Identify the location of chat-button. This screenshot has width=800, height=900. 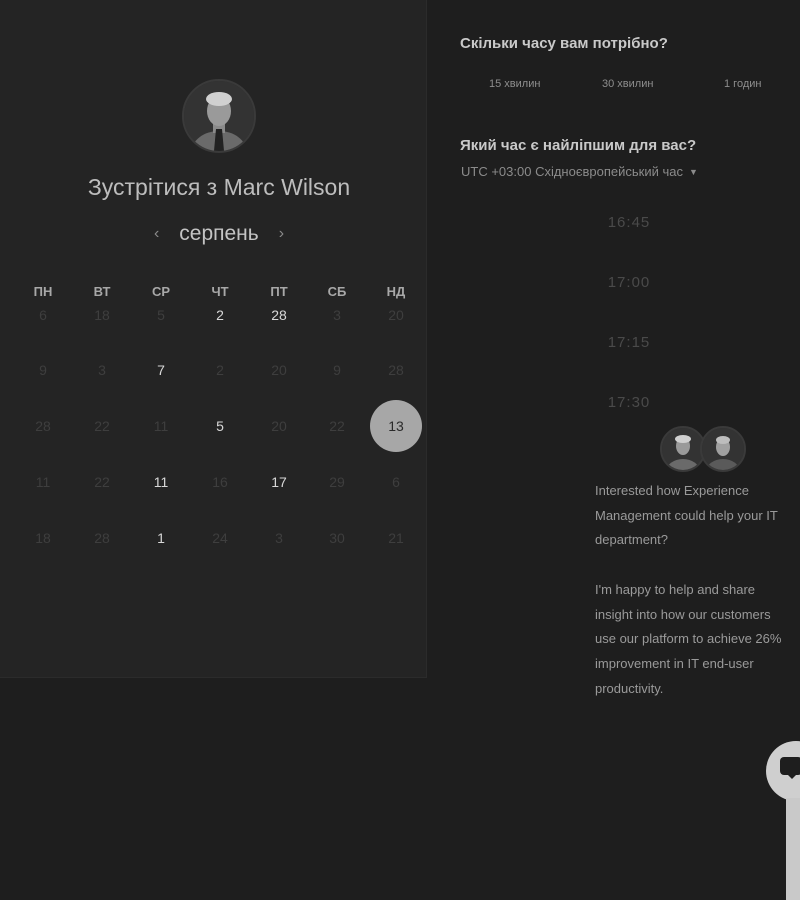
(783, 771).